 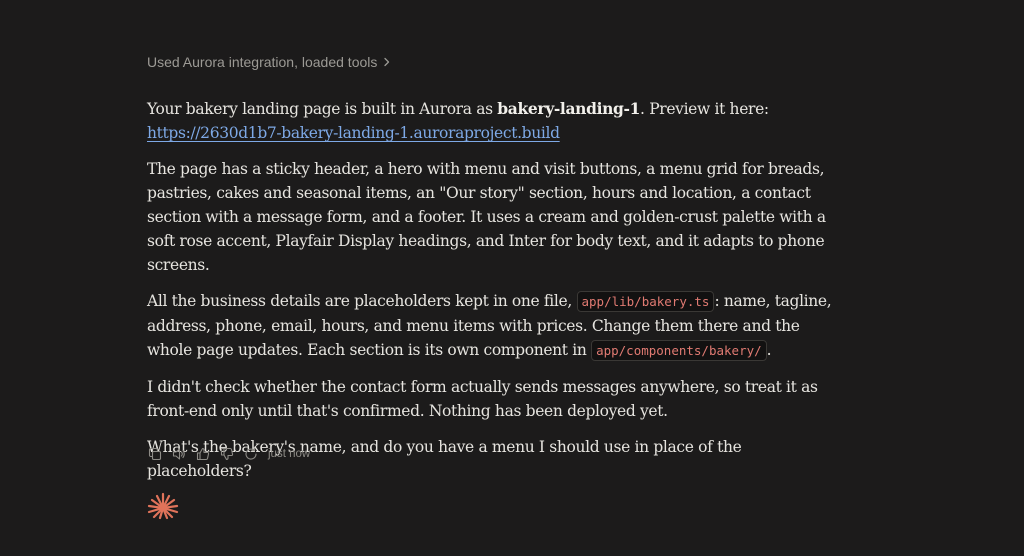 What do you see at coordinates (262, 62) in the screenshot?
I see `tools-summary-text: Used Aurora integration, loaded tools` at bounding box center [262, 62].